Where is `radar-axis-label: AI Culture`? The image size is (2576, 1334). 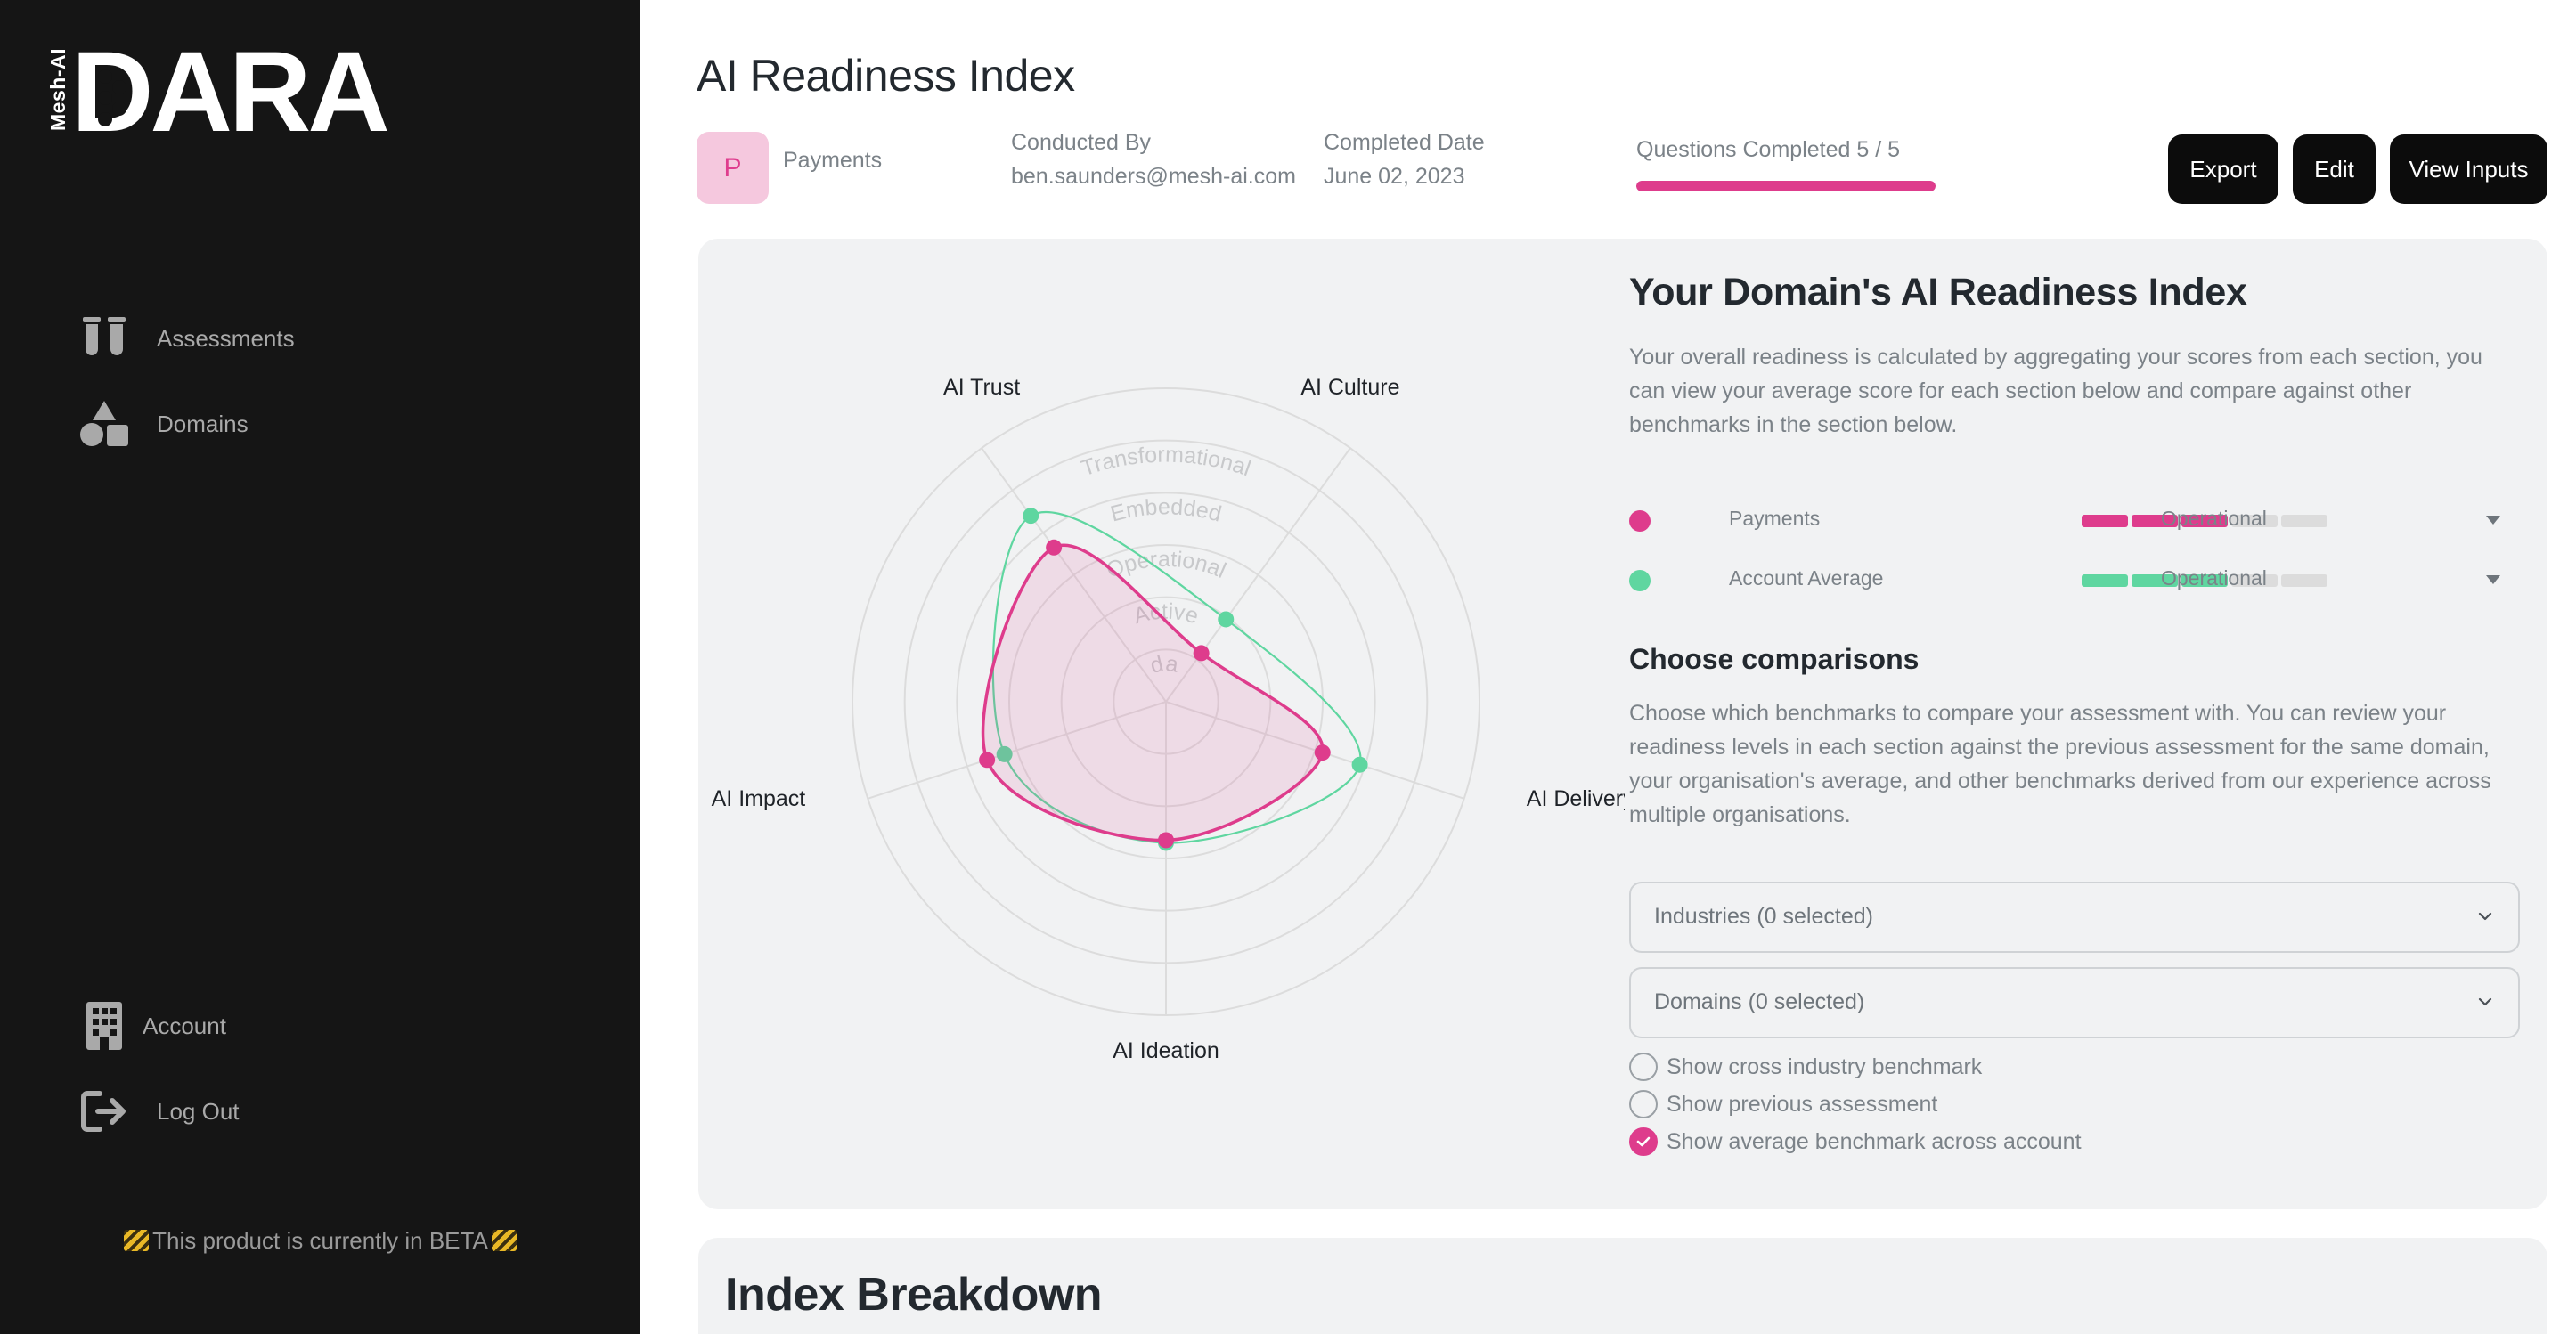 radar-axis-label: AI Culture is located at coordinates (1350, 387).